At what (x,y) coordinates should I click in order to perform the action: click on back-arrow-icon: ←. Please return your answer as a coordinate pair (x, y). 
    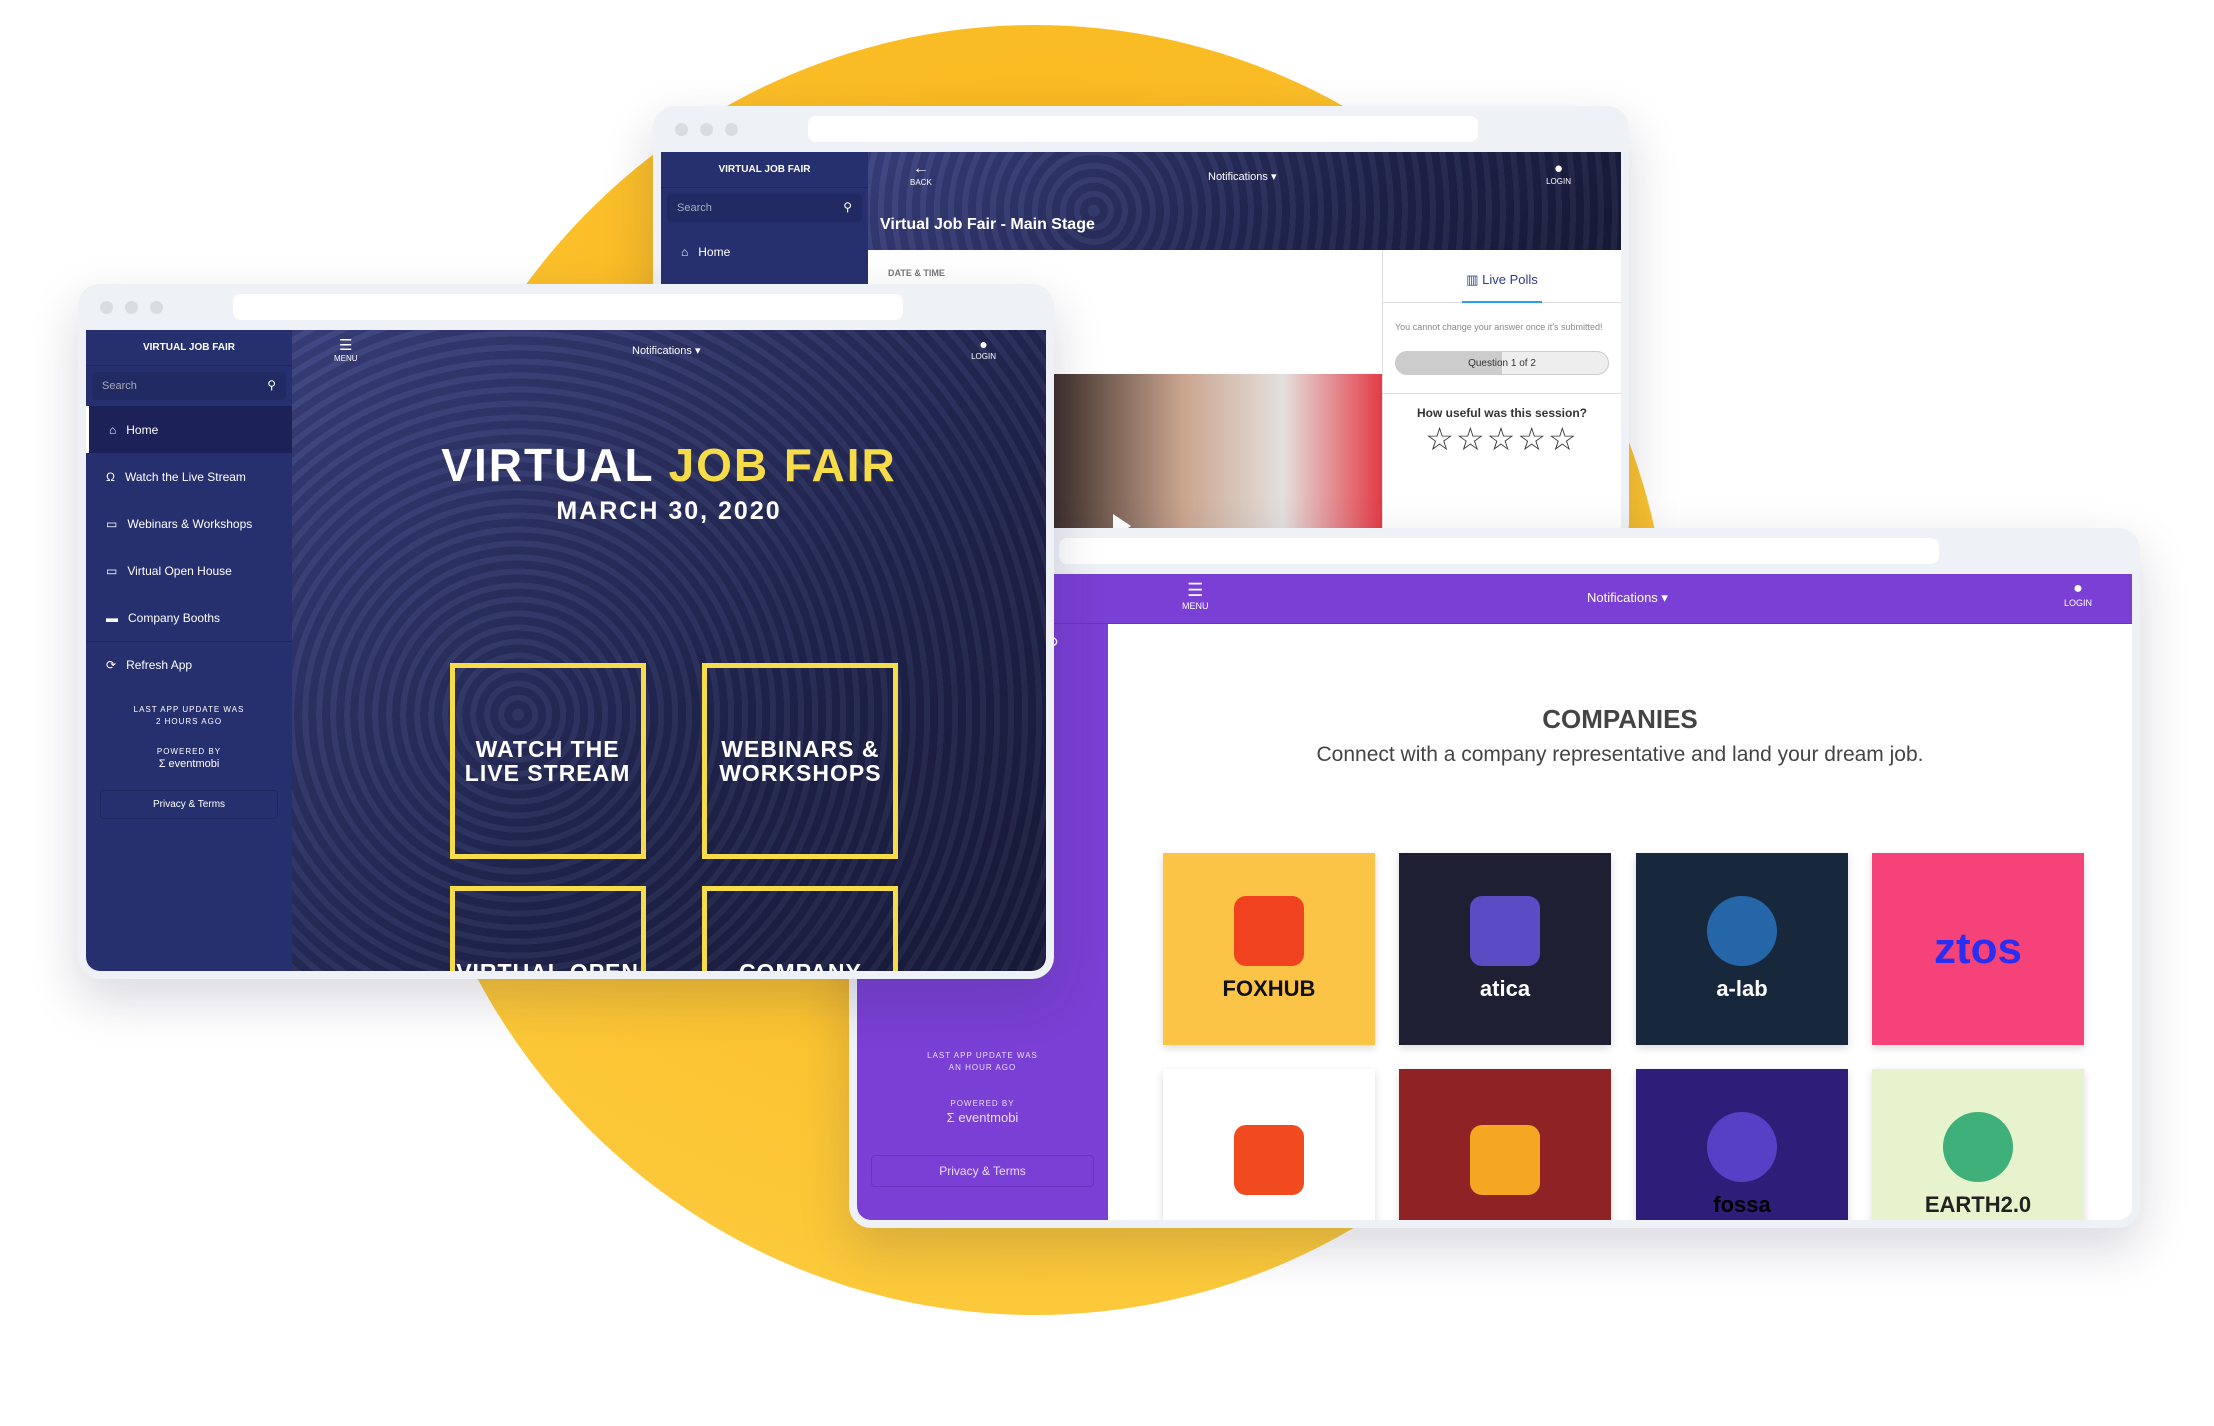
    Looking at the image, I should click on (920, 168).